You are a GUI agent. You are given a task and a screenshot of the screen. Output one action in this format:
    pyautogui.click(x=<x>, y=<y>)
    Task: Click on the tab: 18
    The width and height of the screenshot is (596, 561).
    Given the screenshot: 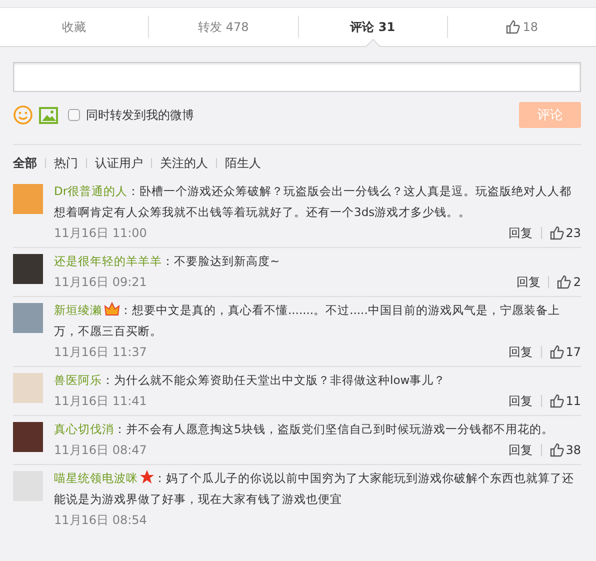 What is the action you would take?
    pyautogui.click(x=522, y=27)
    